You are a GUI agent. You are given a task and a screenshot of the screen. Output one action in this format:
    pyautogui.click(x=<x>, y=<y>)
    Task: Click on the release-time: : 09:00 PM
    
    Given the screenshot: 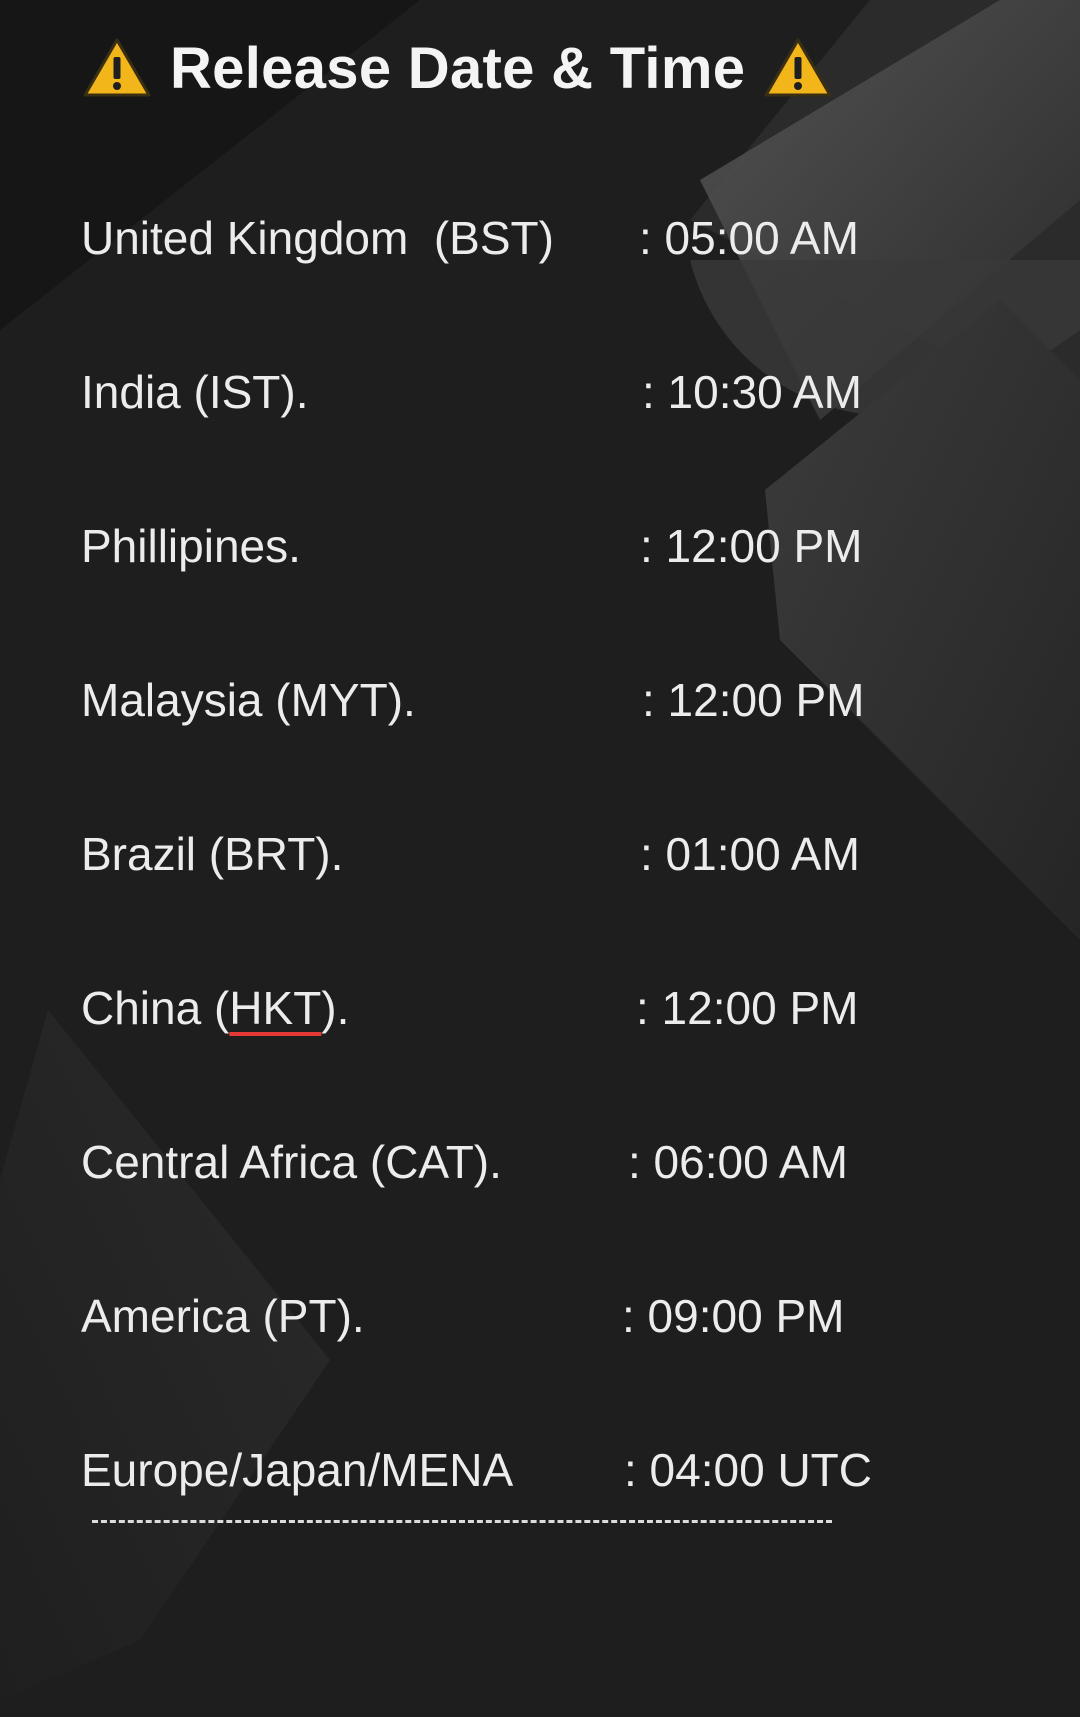 What is the action you would take?
    pyautogui.click(x=733, y=1316)
    